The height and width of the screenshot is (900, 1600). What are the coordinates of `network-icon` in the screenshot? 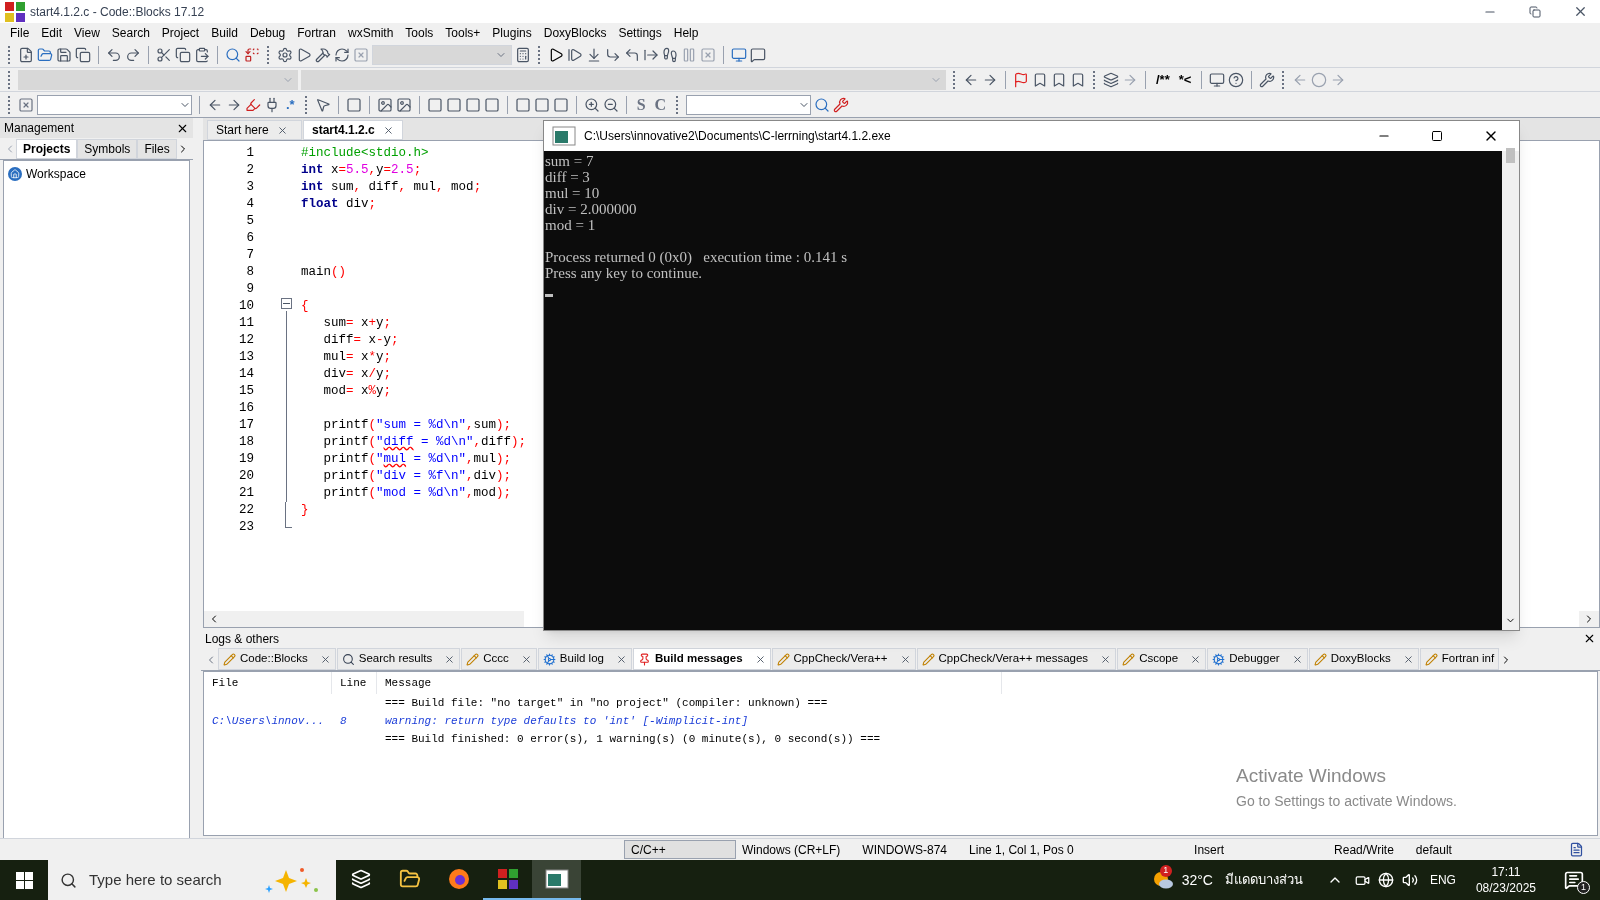 It's located at (1385, 880).